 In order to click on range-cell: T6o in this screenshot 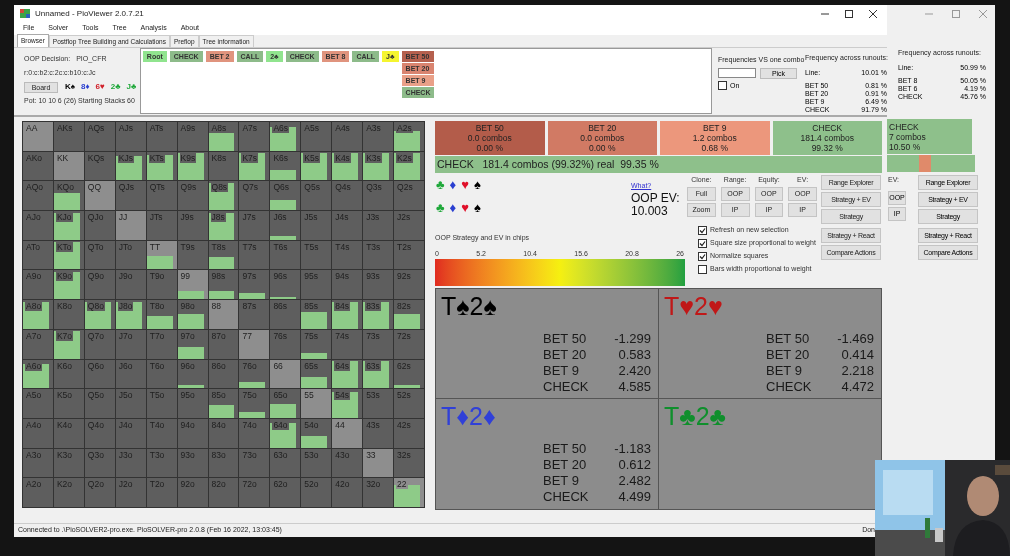, I will do `click(161, 374)`.